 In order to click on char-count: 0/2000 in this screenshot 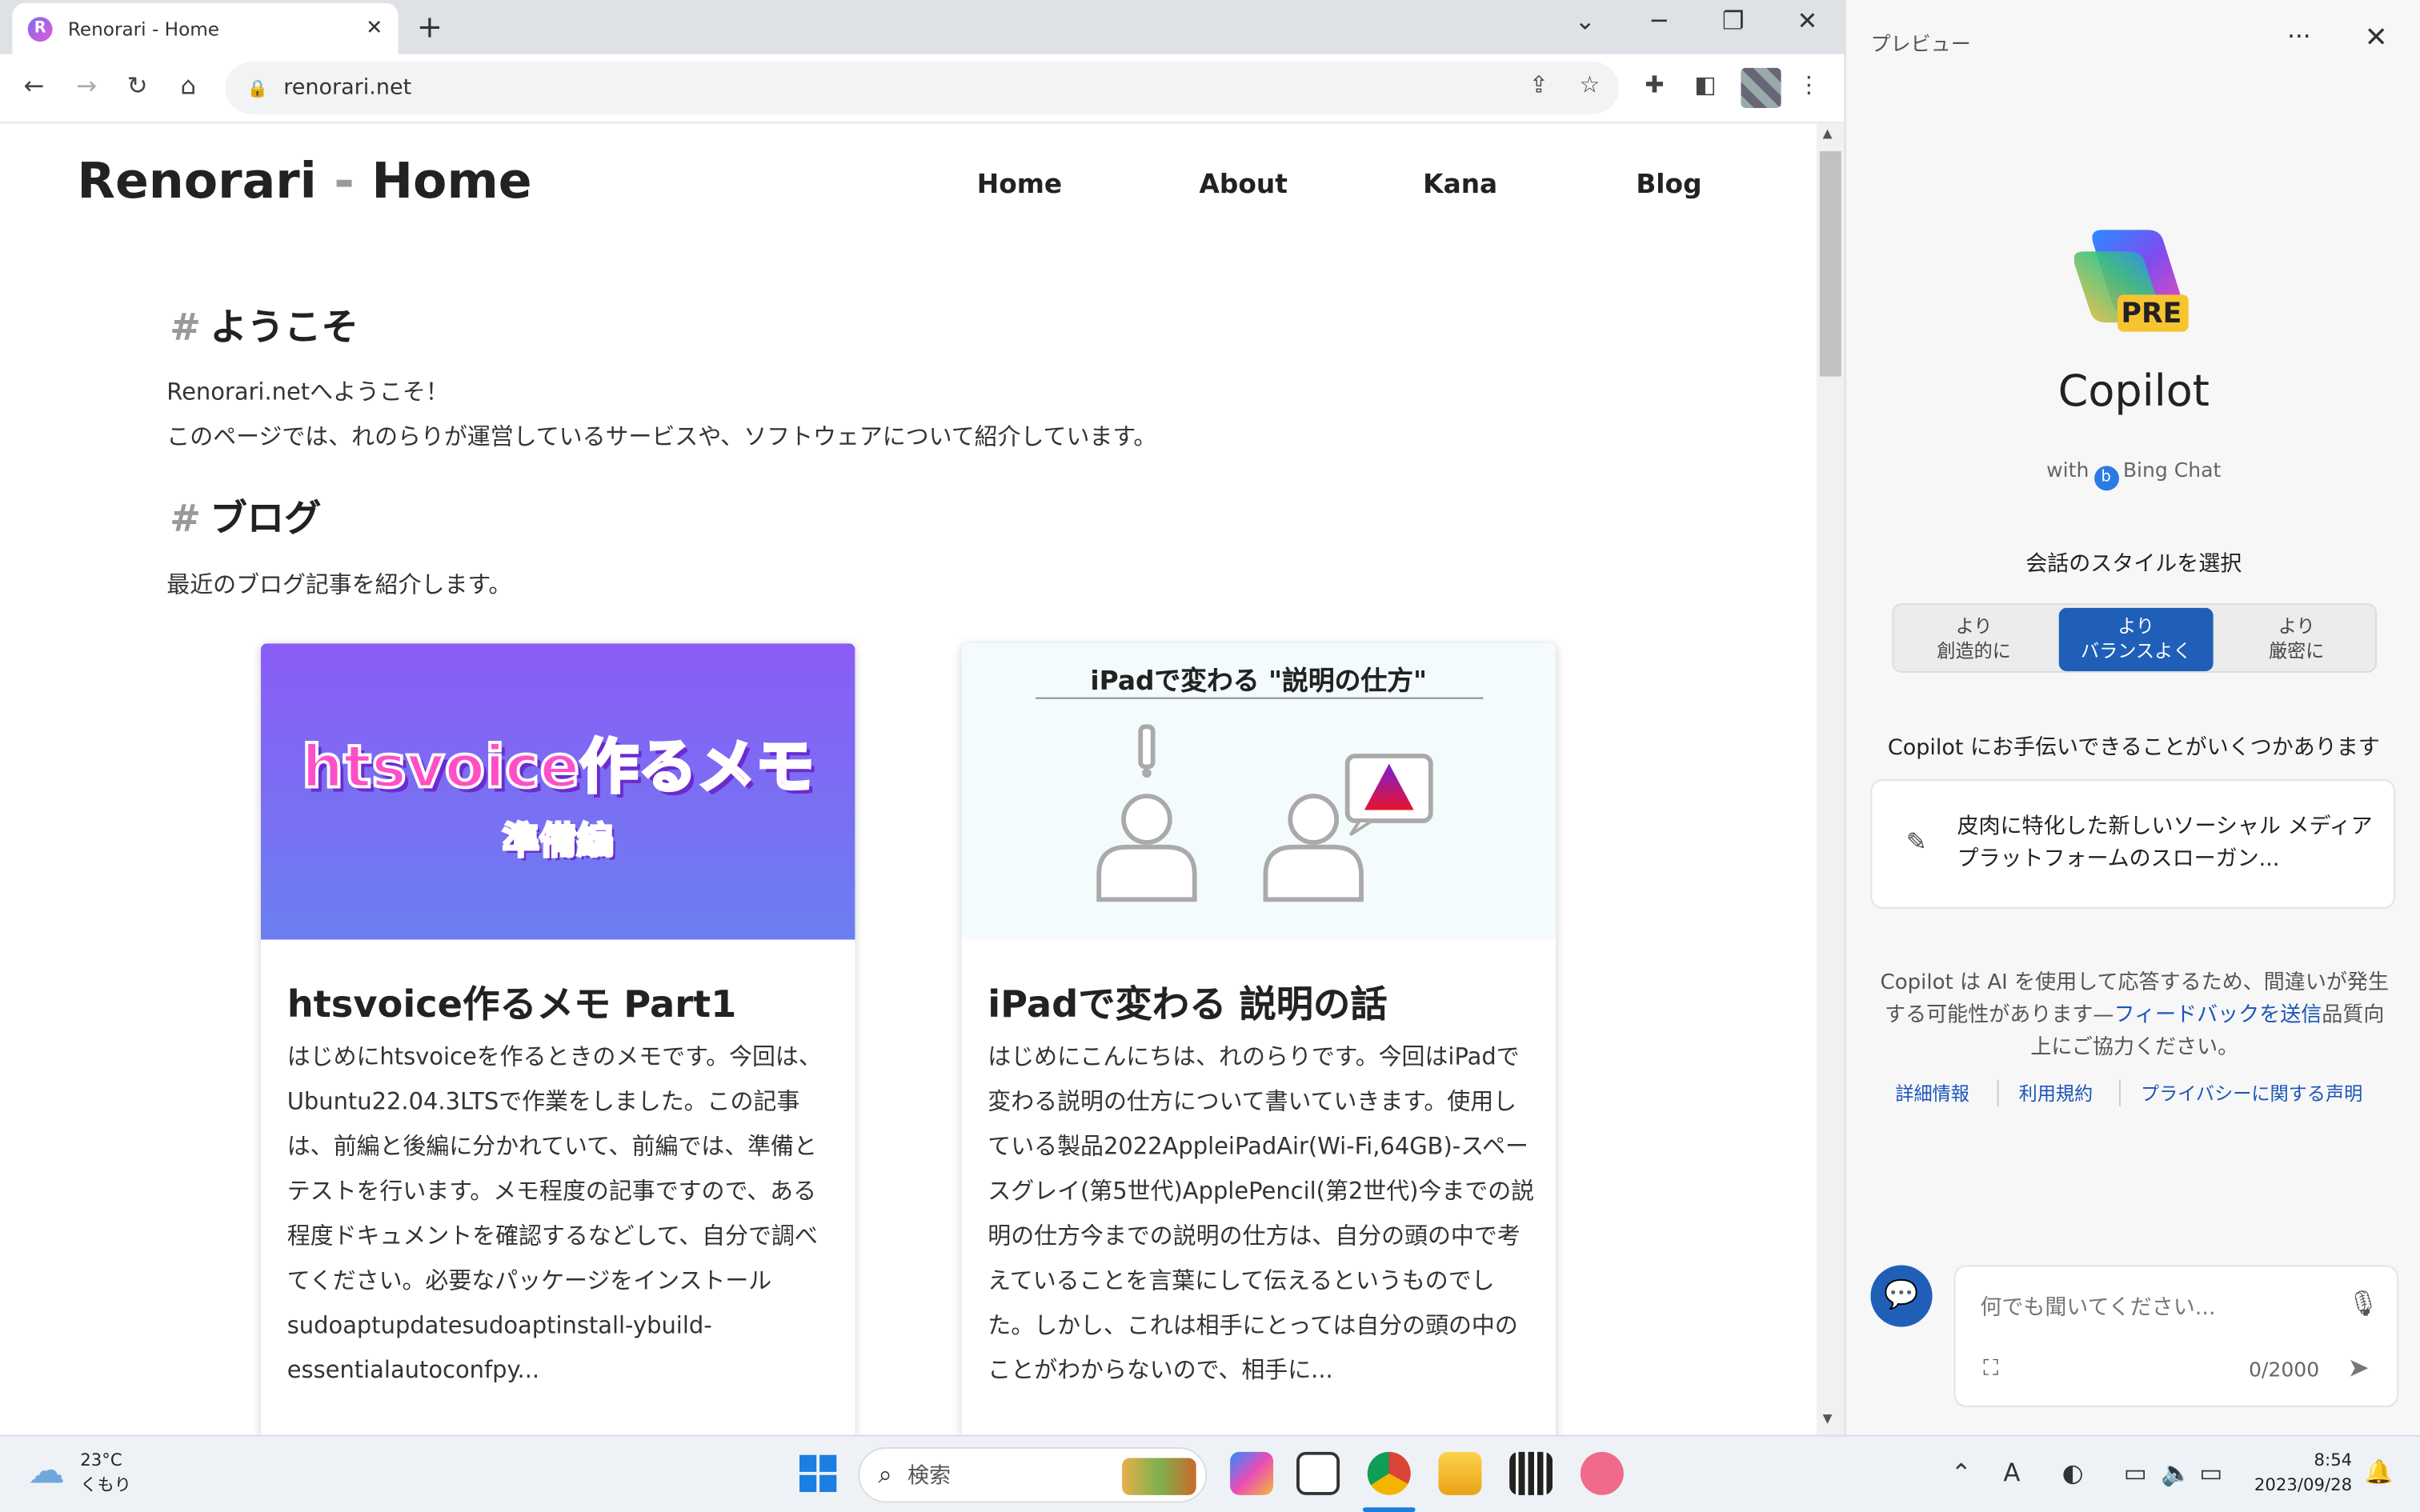, I will do `click(2284, 1371)`.